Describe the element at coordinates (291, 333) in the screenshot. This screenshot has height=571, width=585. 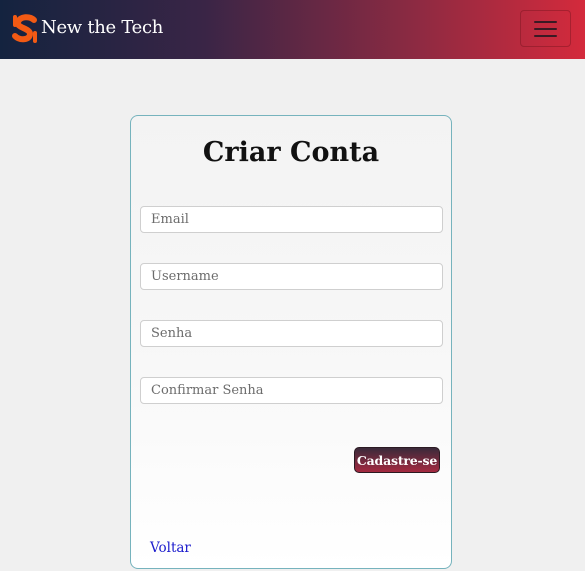
I see `password-field` at that location.